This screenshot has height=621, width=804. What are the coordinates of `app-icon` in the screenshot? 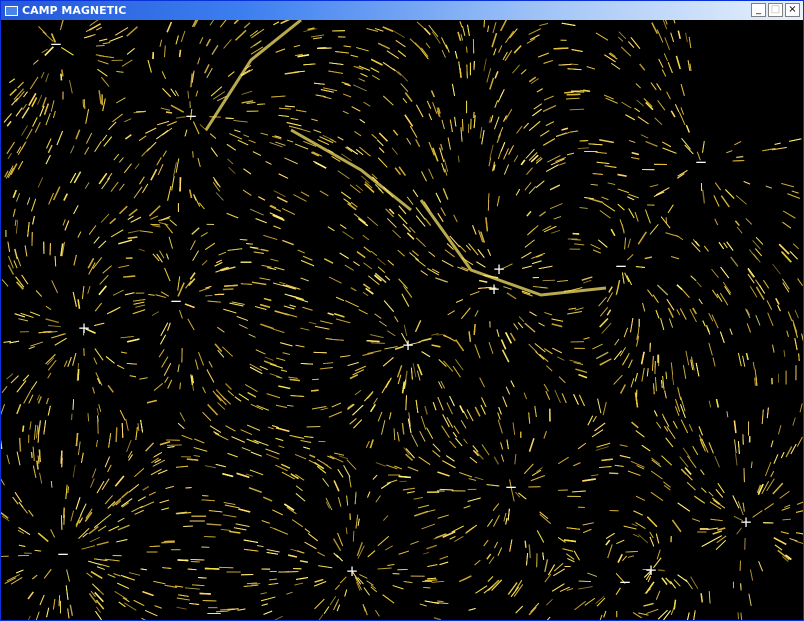 It's located at (11, 10).